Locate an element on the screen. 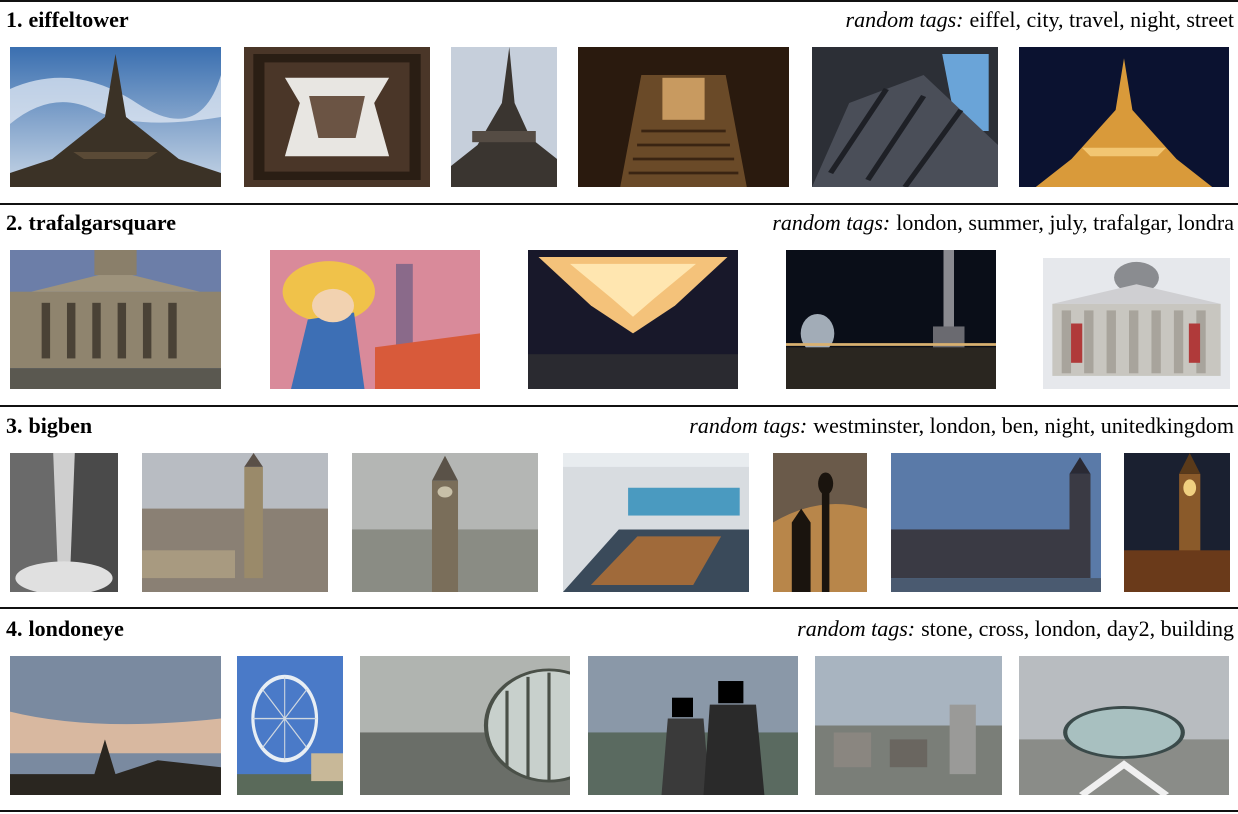 This screenshot has height=814, width=1238. photo-bigben-aerial is located at coordinates (235, 522).